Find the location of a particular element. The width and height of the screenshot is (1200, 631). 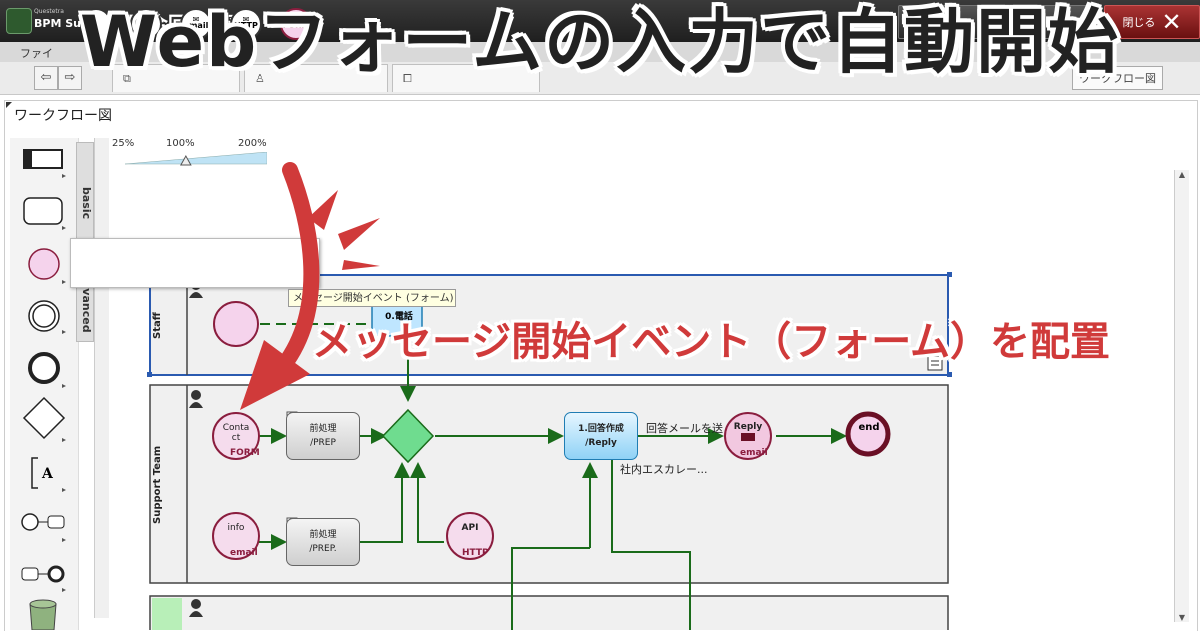

palette-expand-arrows is located at coordinates (64, 383).